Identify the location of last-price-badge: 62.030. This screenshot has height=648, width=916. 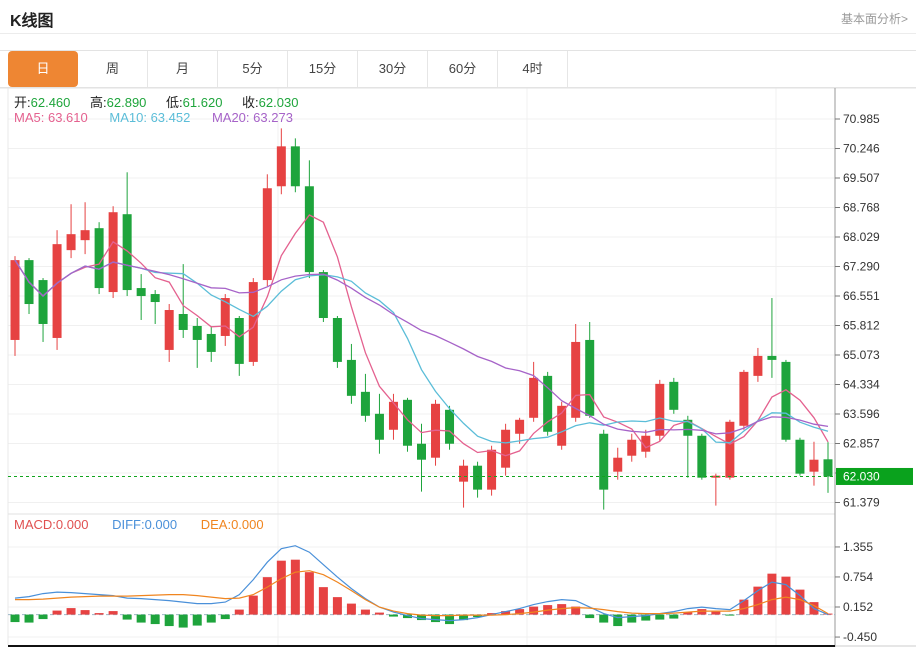
(874, 476).